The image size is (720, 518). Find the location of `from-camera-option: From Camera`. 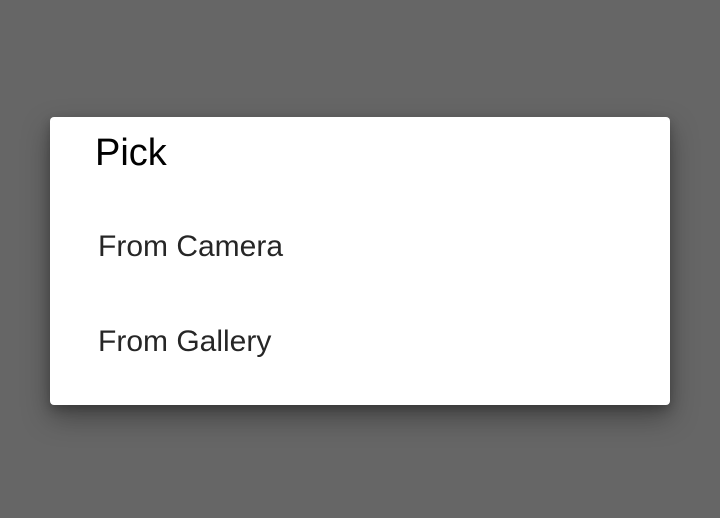

from-camera-option: From Camera is located at coordinates (360, 247).